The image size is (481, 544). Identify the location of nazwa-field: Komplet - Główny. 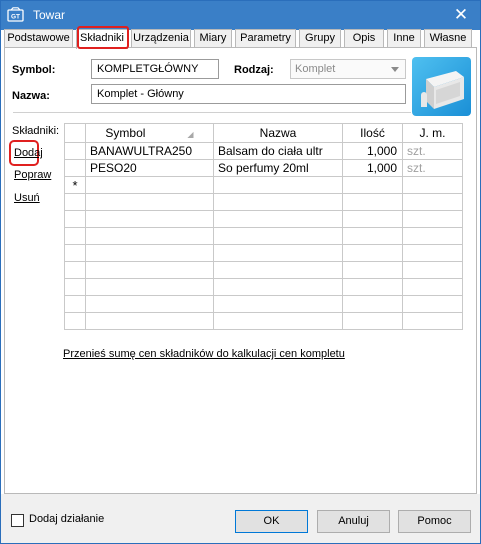
(248, 94).